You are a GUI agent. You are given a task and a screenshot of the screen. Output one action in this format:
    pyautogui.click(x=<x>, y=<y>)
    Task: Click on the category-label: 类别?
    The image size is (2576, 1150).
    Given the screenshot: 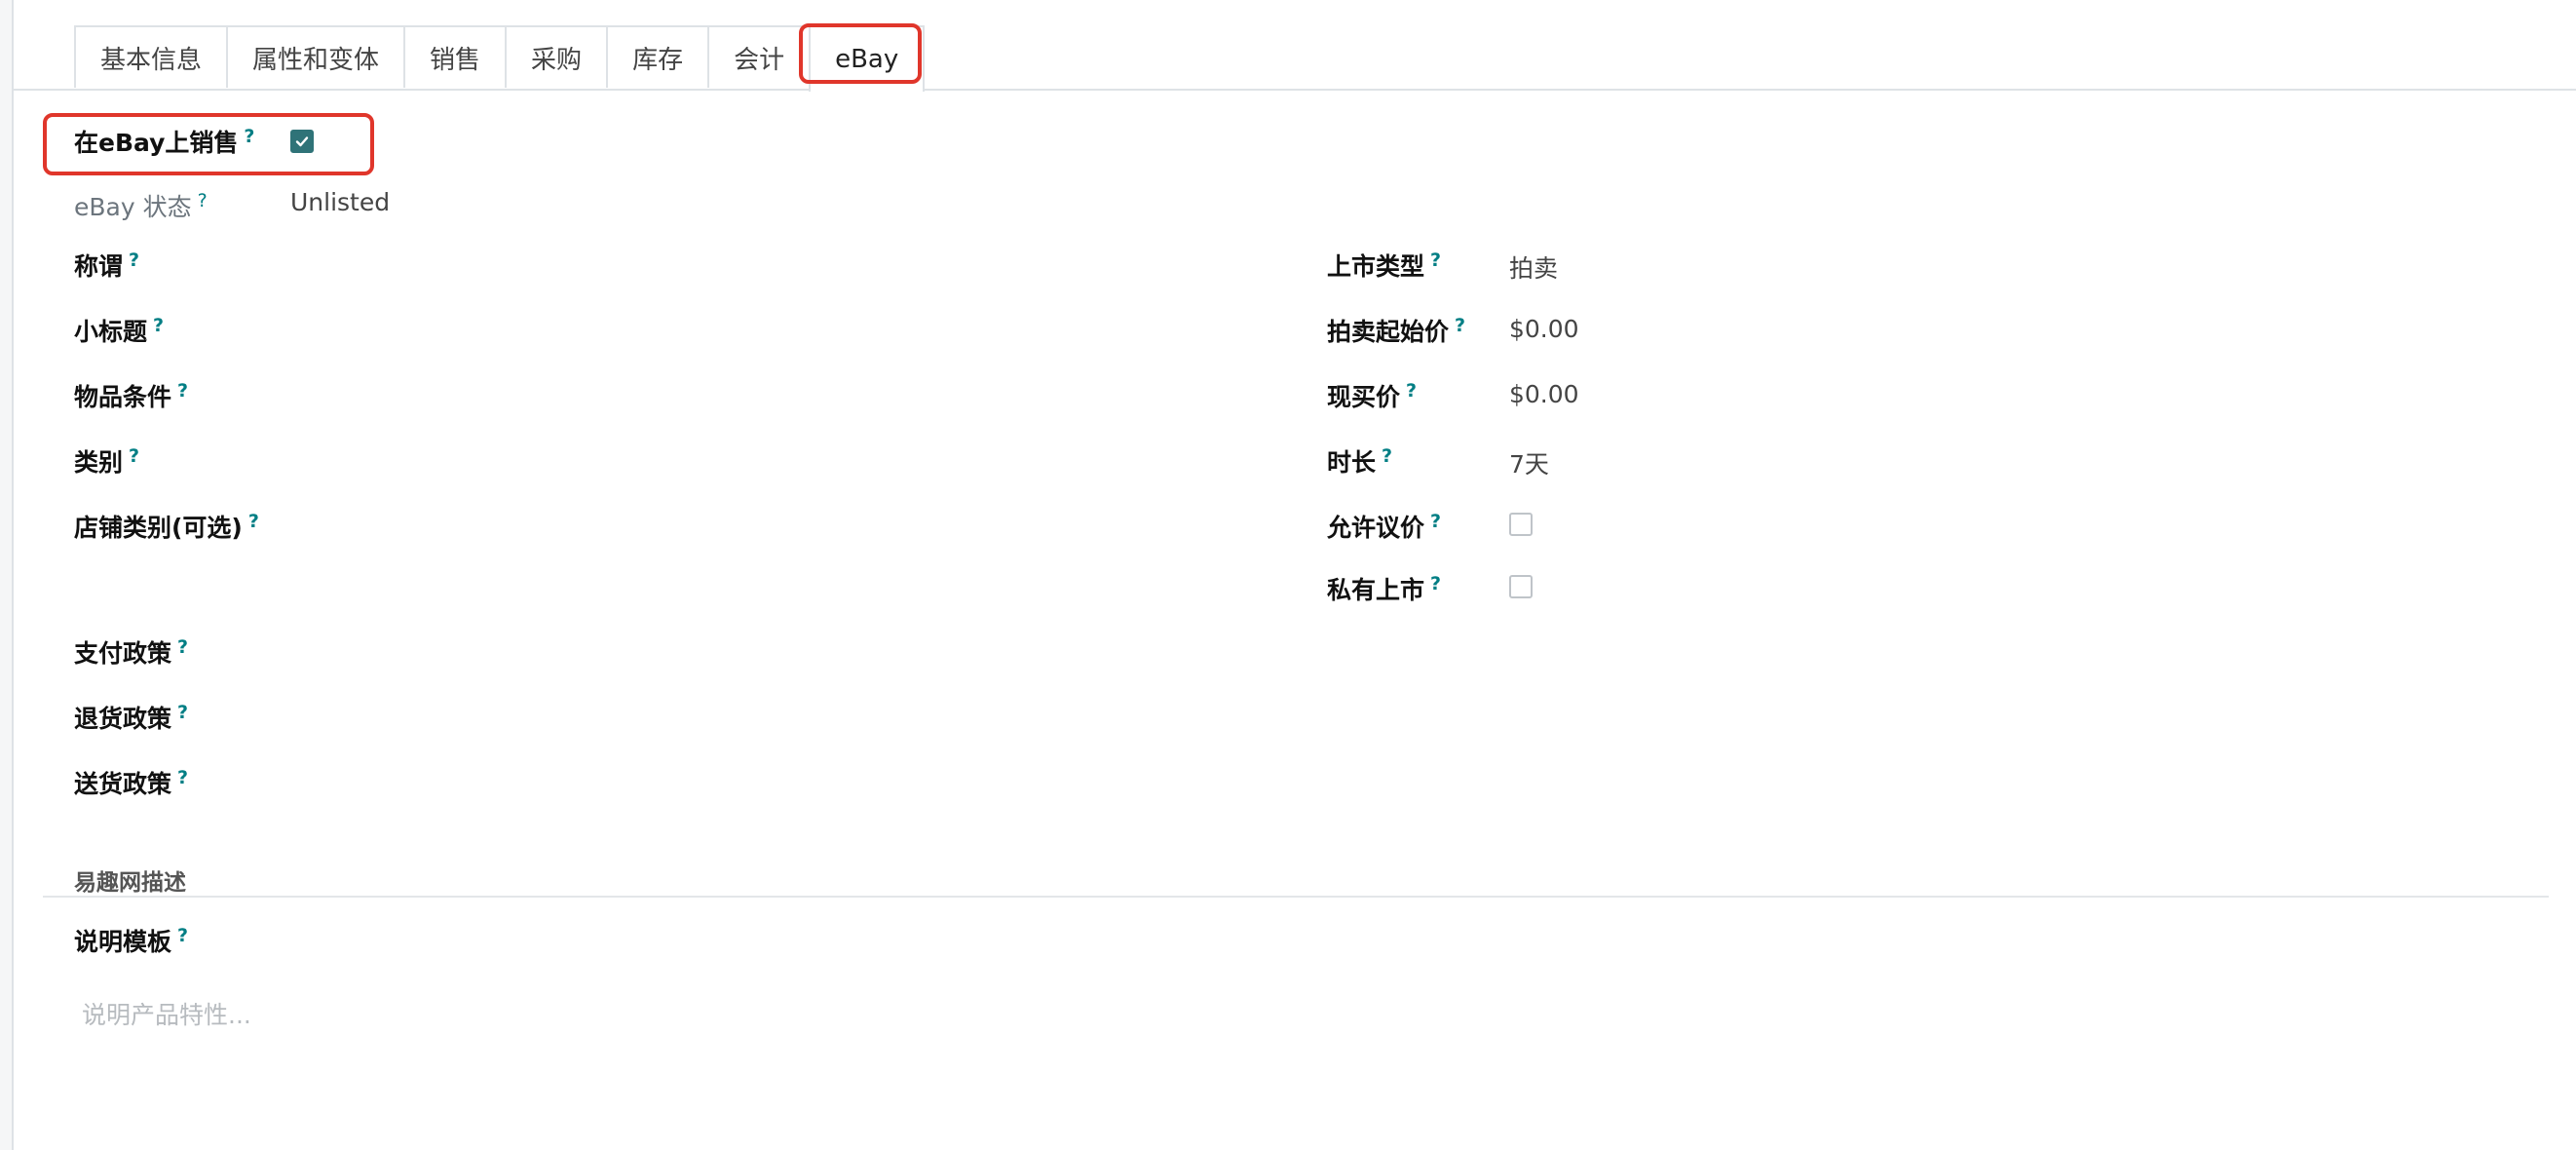 What is the action you would take?
    pyautogui.click(x=107, y=460)
    